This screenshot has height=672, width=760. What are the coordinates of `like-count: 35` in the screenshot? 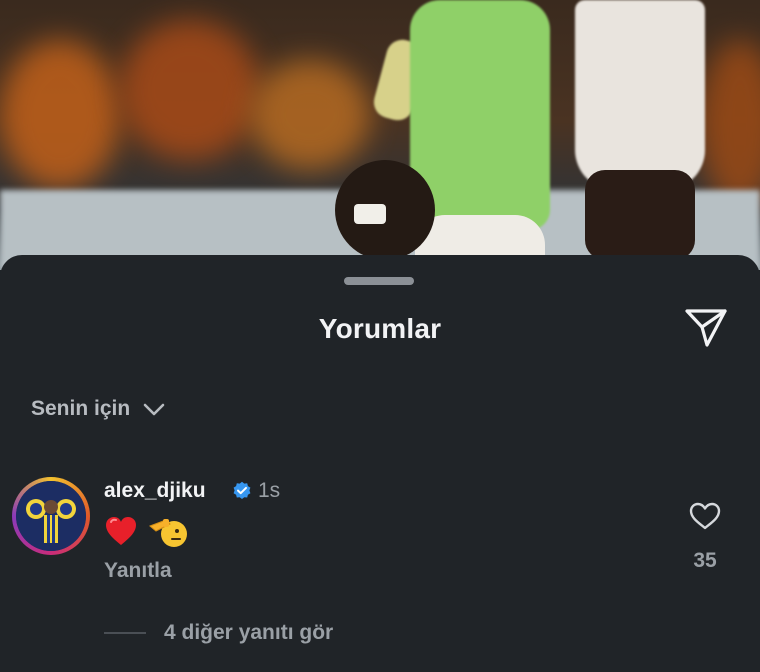 It's located at (705, 560).